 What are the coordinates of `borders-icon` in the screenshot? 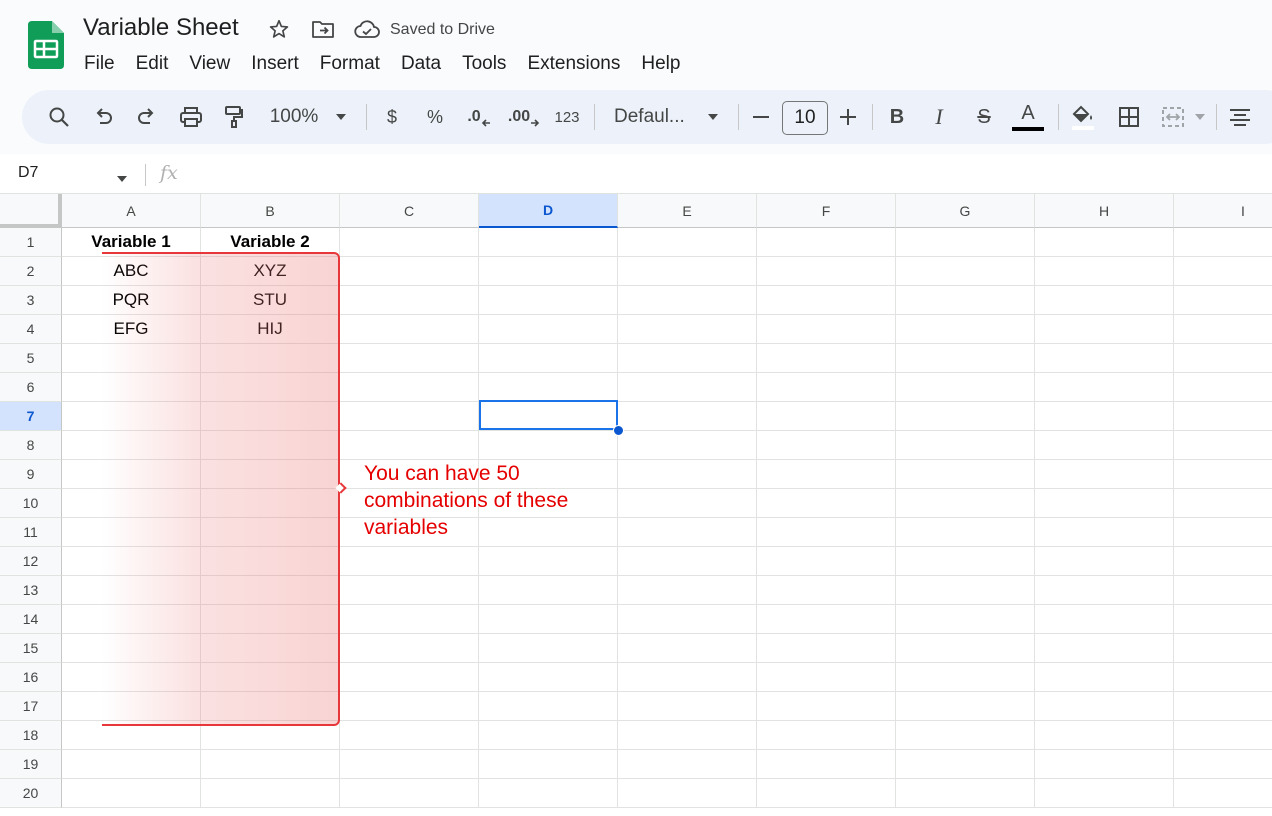 It's located at (1129, 117).